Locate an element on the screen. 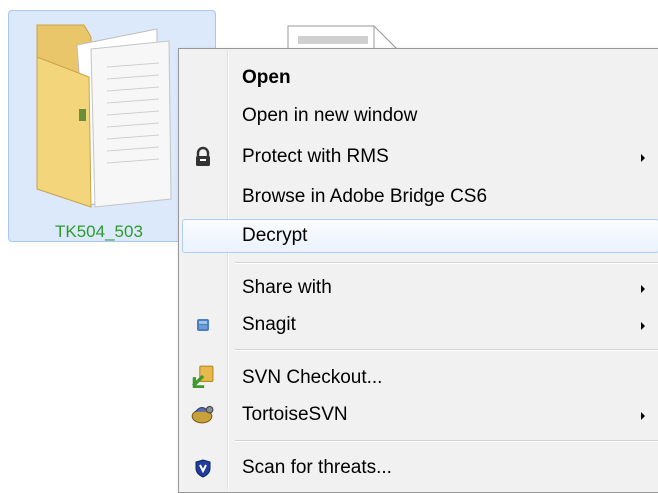 The width and height of the screenshot is (658, 493). menu-item-share-with: Share with is located at coordinates (420, 288).